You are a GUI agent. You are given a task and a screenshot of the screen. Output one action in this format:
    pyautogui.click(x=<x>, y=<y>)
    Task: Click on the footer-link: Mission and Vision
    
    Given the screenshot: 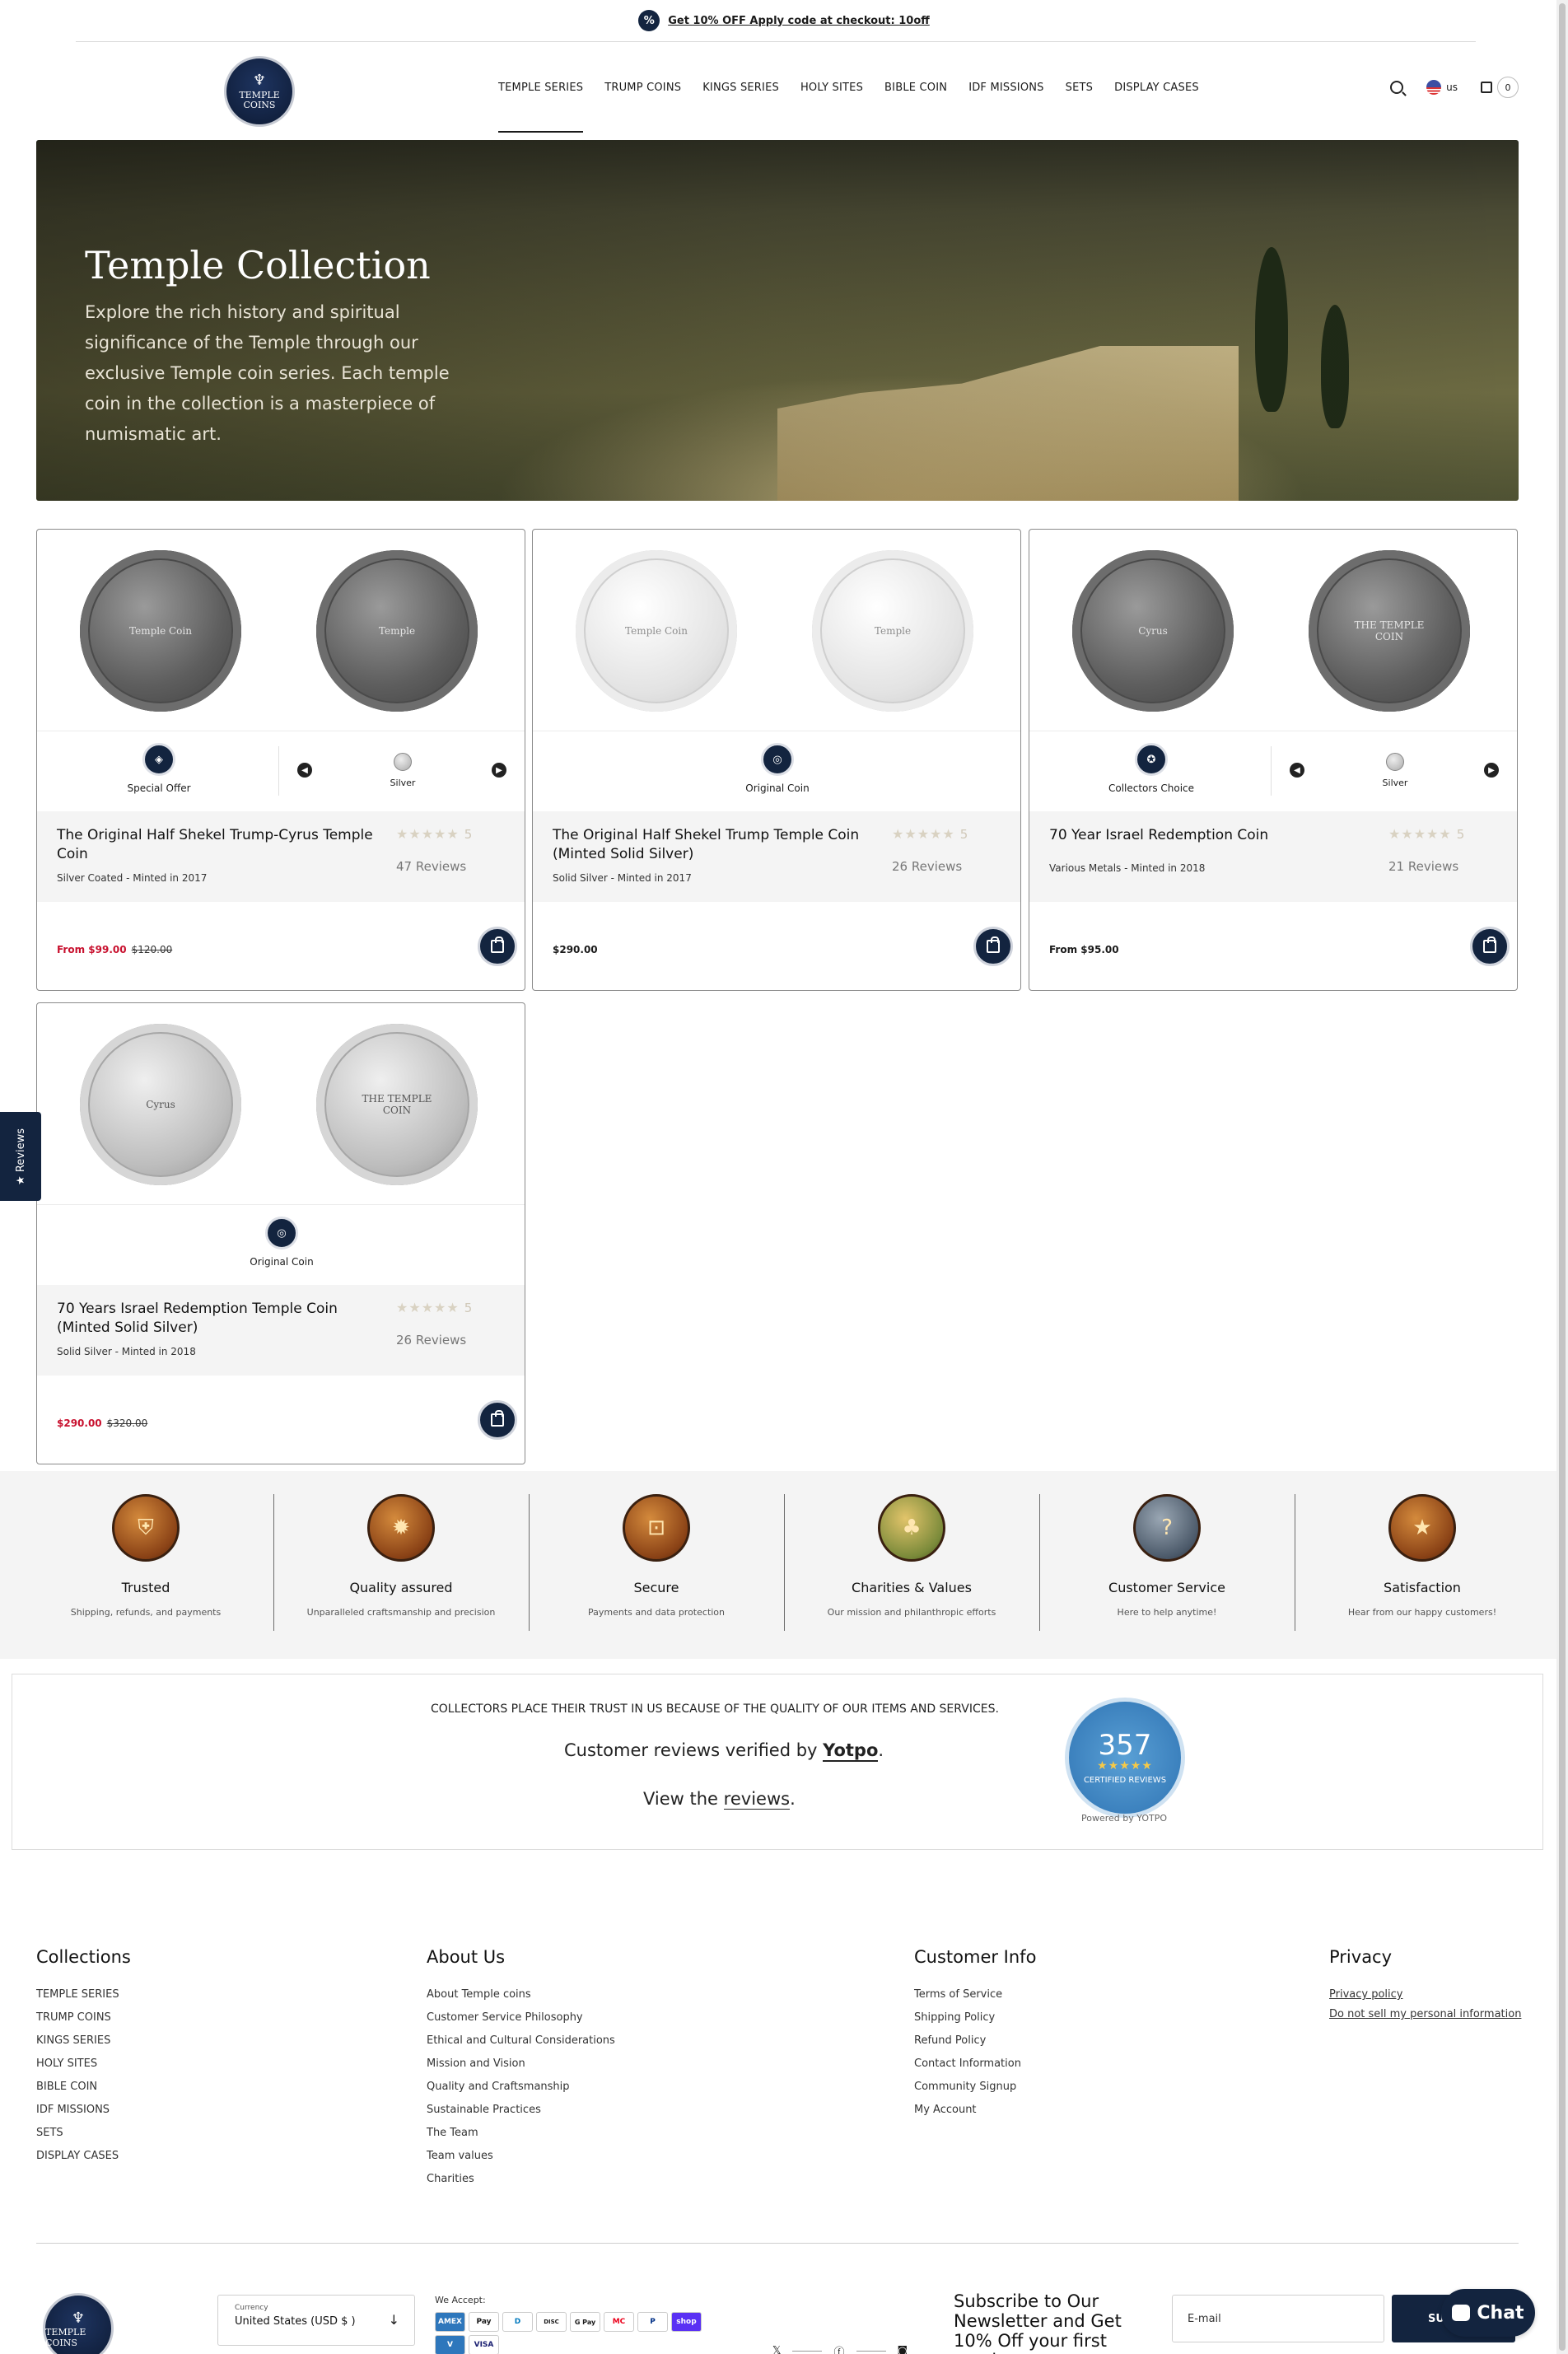 What is the action you would take?
    pyautogui.click(x=521, y=2069)
    